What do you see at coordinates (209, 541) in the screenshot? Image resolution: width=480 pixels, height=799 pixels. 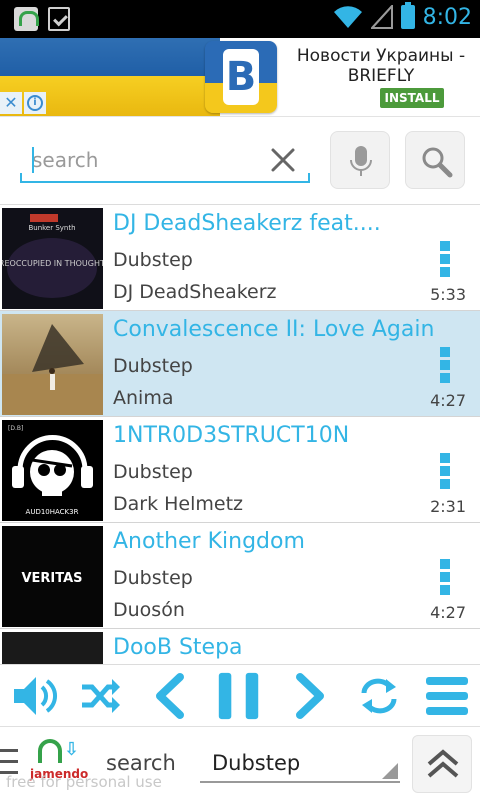 I see `track-title: Another Kingdom` at bounding box center [209, 541].